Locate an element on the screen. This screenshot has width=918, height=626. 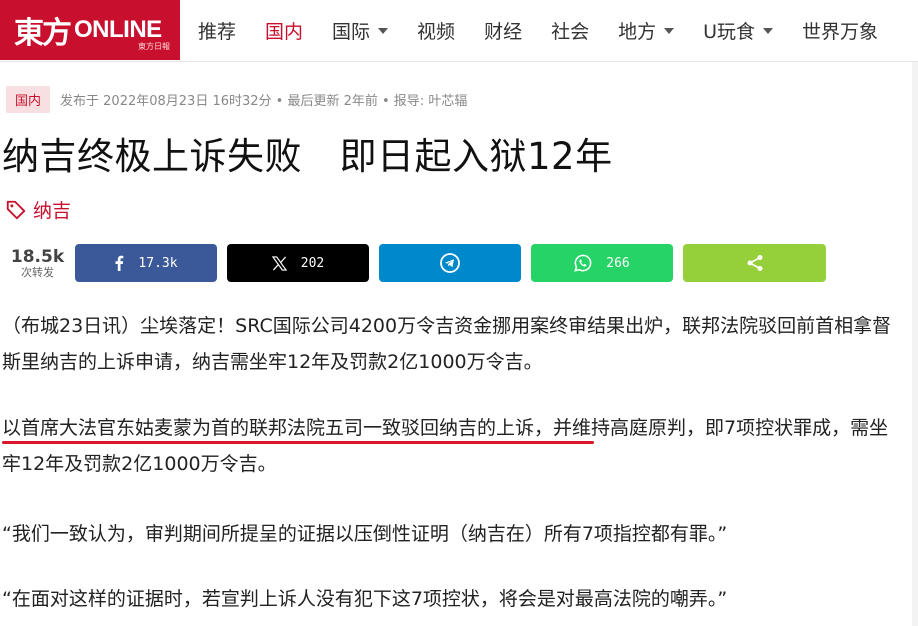
nav-item-society: 社会 is located at coordinates (570, 30).